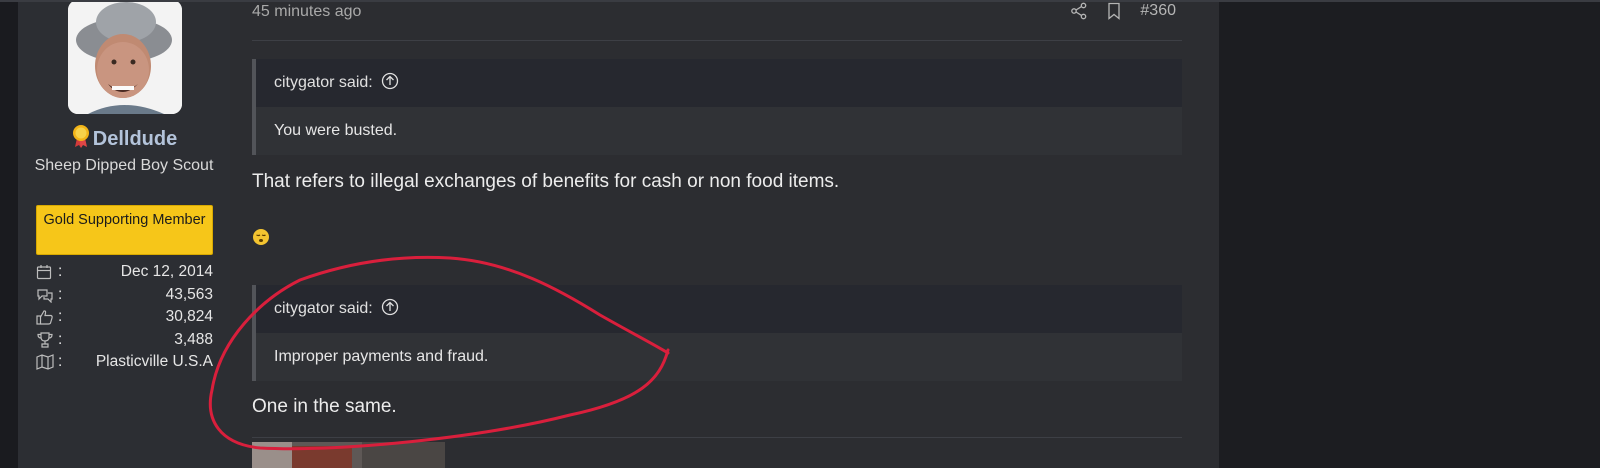 Image resolution: width=1600 pixels, height=468 pixels. Describe the element at coordinates (1158, 11) in the screenshot. I see `post-number-link: #360` at that location.